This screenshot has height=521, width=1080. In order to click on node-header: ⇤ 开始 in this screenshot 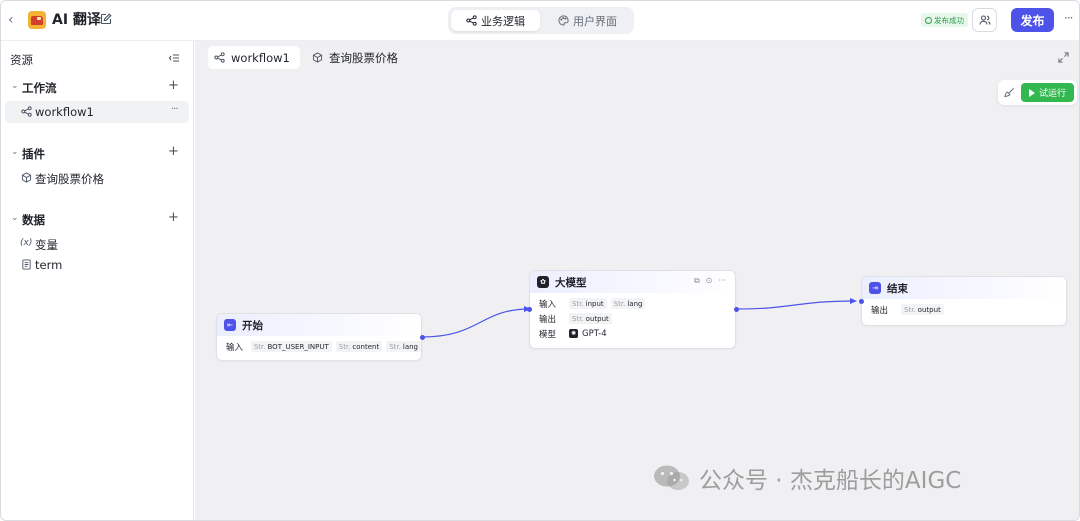, I will do `click(319, 325)`.